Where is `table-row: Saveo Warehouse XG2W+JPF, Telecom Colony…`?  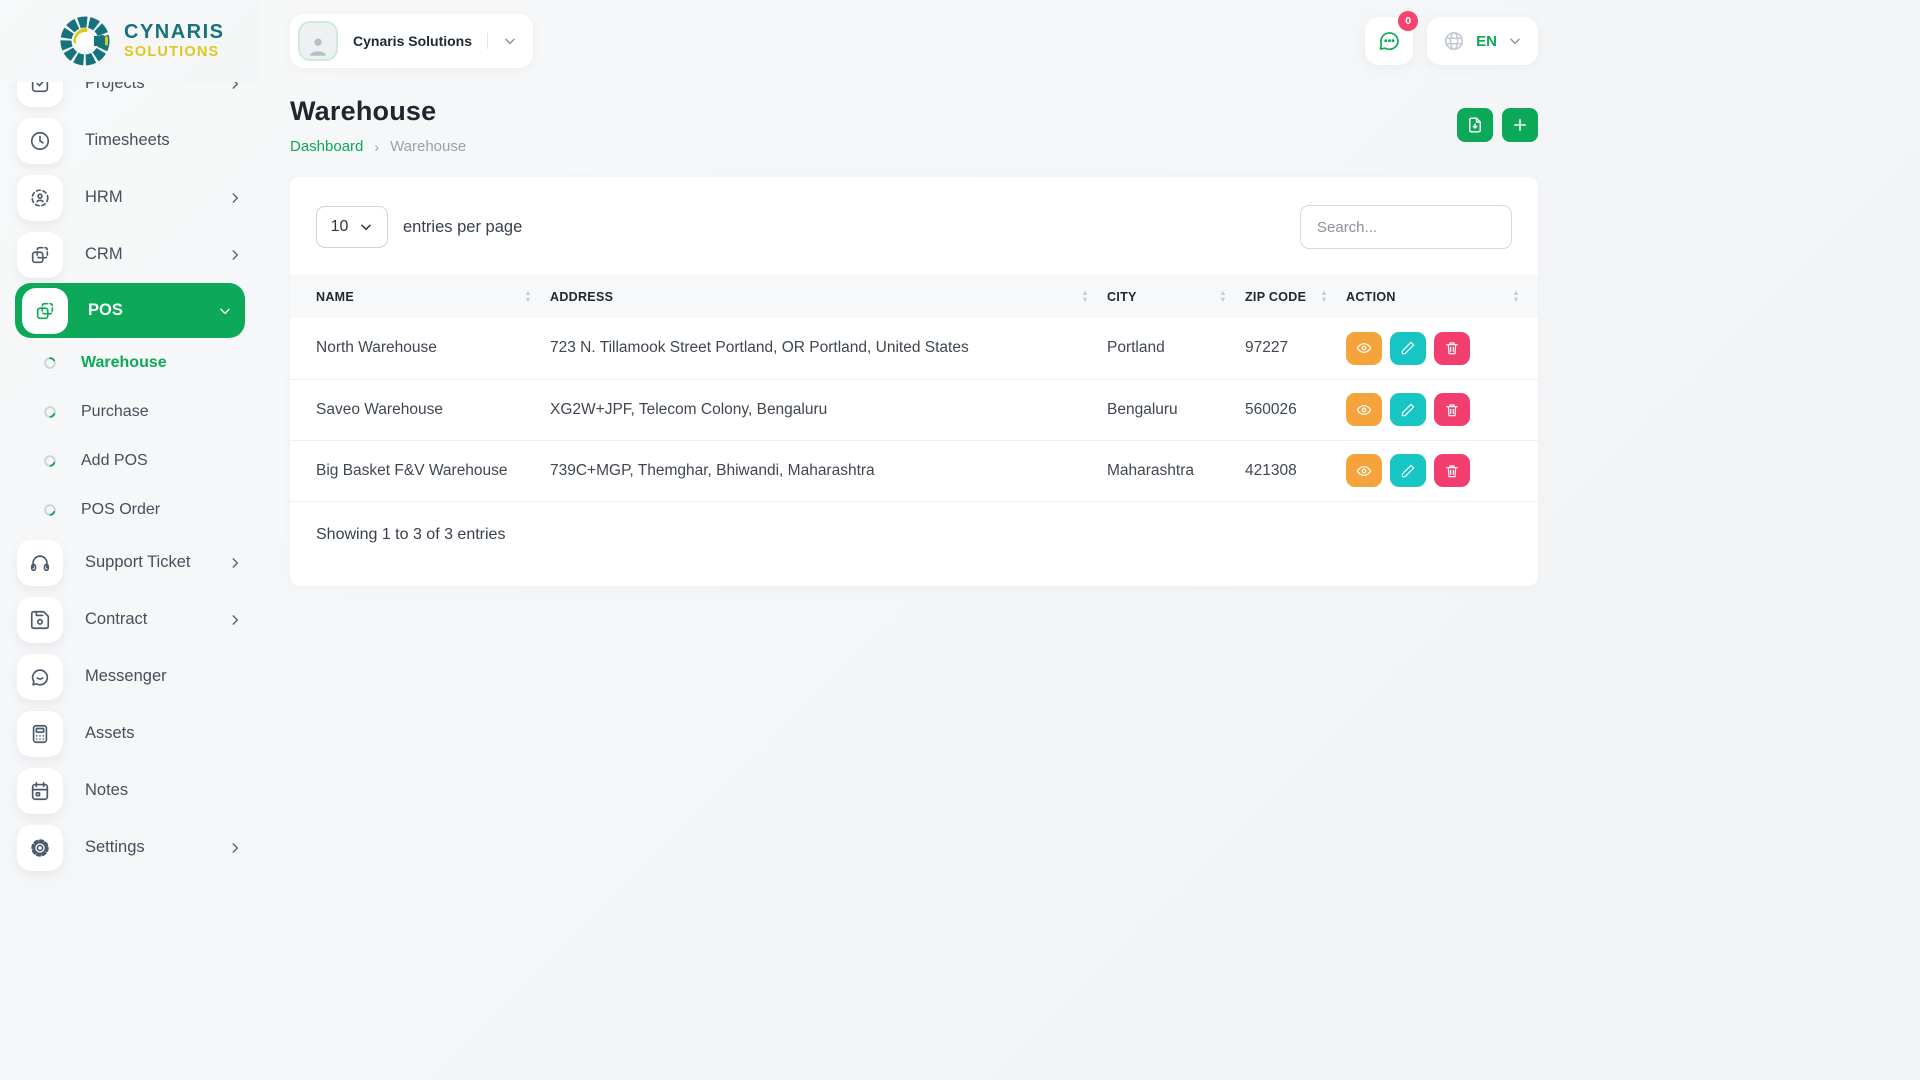
table-row: Saveo Warehouse XG2W+JPF, Telecom Colony… is located at coordinates (914, 410).